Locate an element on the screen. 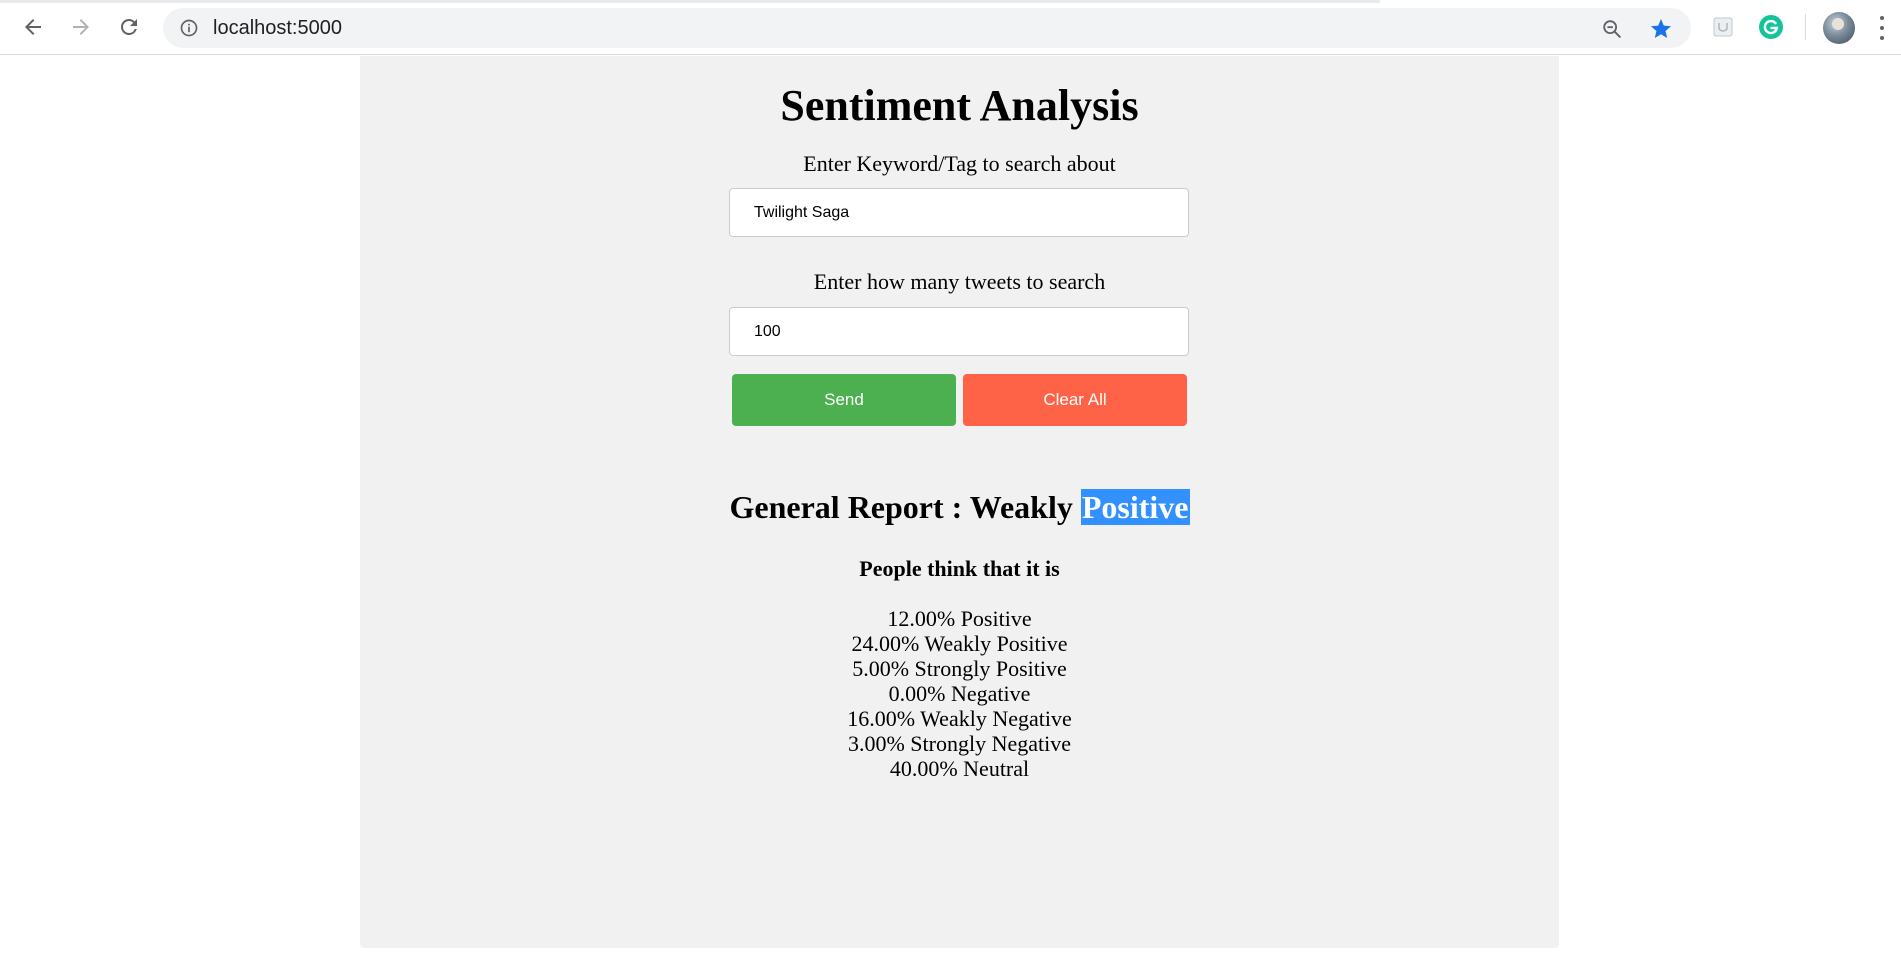 The height and width of the screenshot is (953, 1901). star-icon is located at coordinates (1661, 29).